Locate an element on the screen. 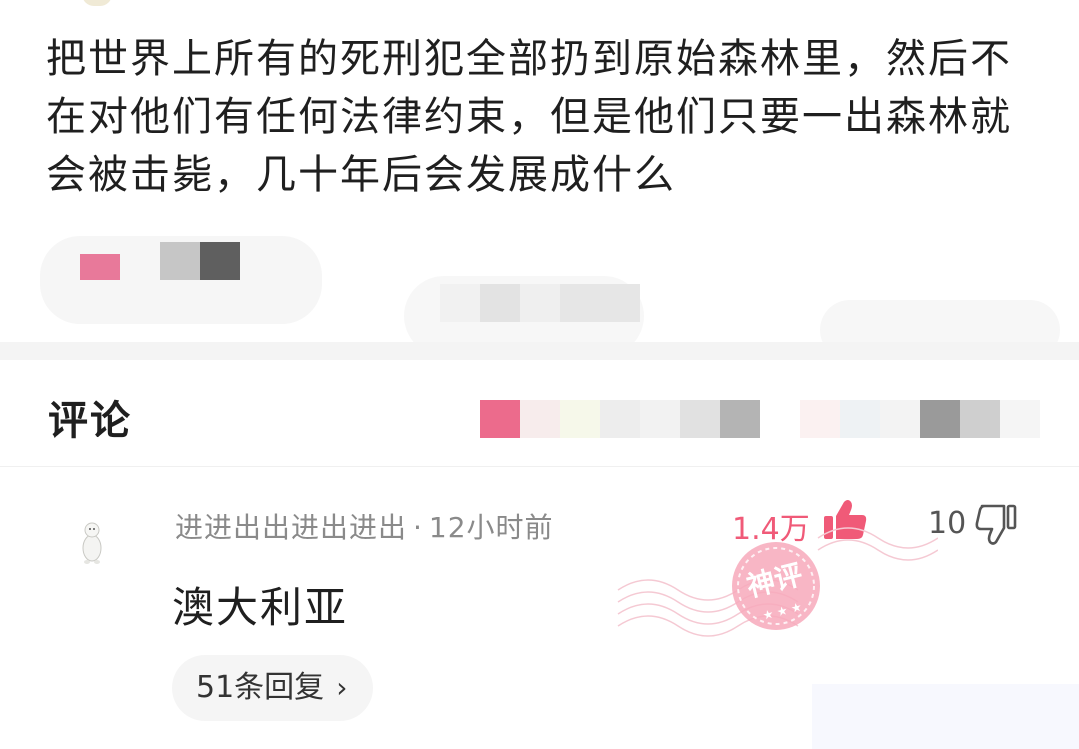 The height and width of the screenshot is (749, 1079). comment-author: 进进出出进出进出 is located at coordinates (291, 527).